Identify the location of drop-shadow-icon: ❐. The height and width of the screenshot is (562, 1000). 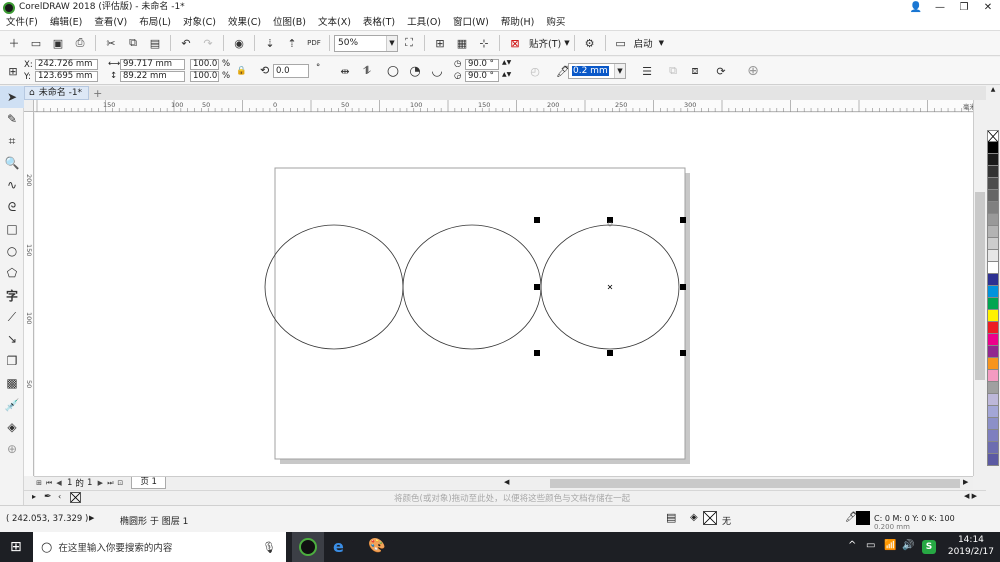
(12, 361).